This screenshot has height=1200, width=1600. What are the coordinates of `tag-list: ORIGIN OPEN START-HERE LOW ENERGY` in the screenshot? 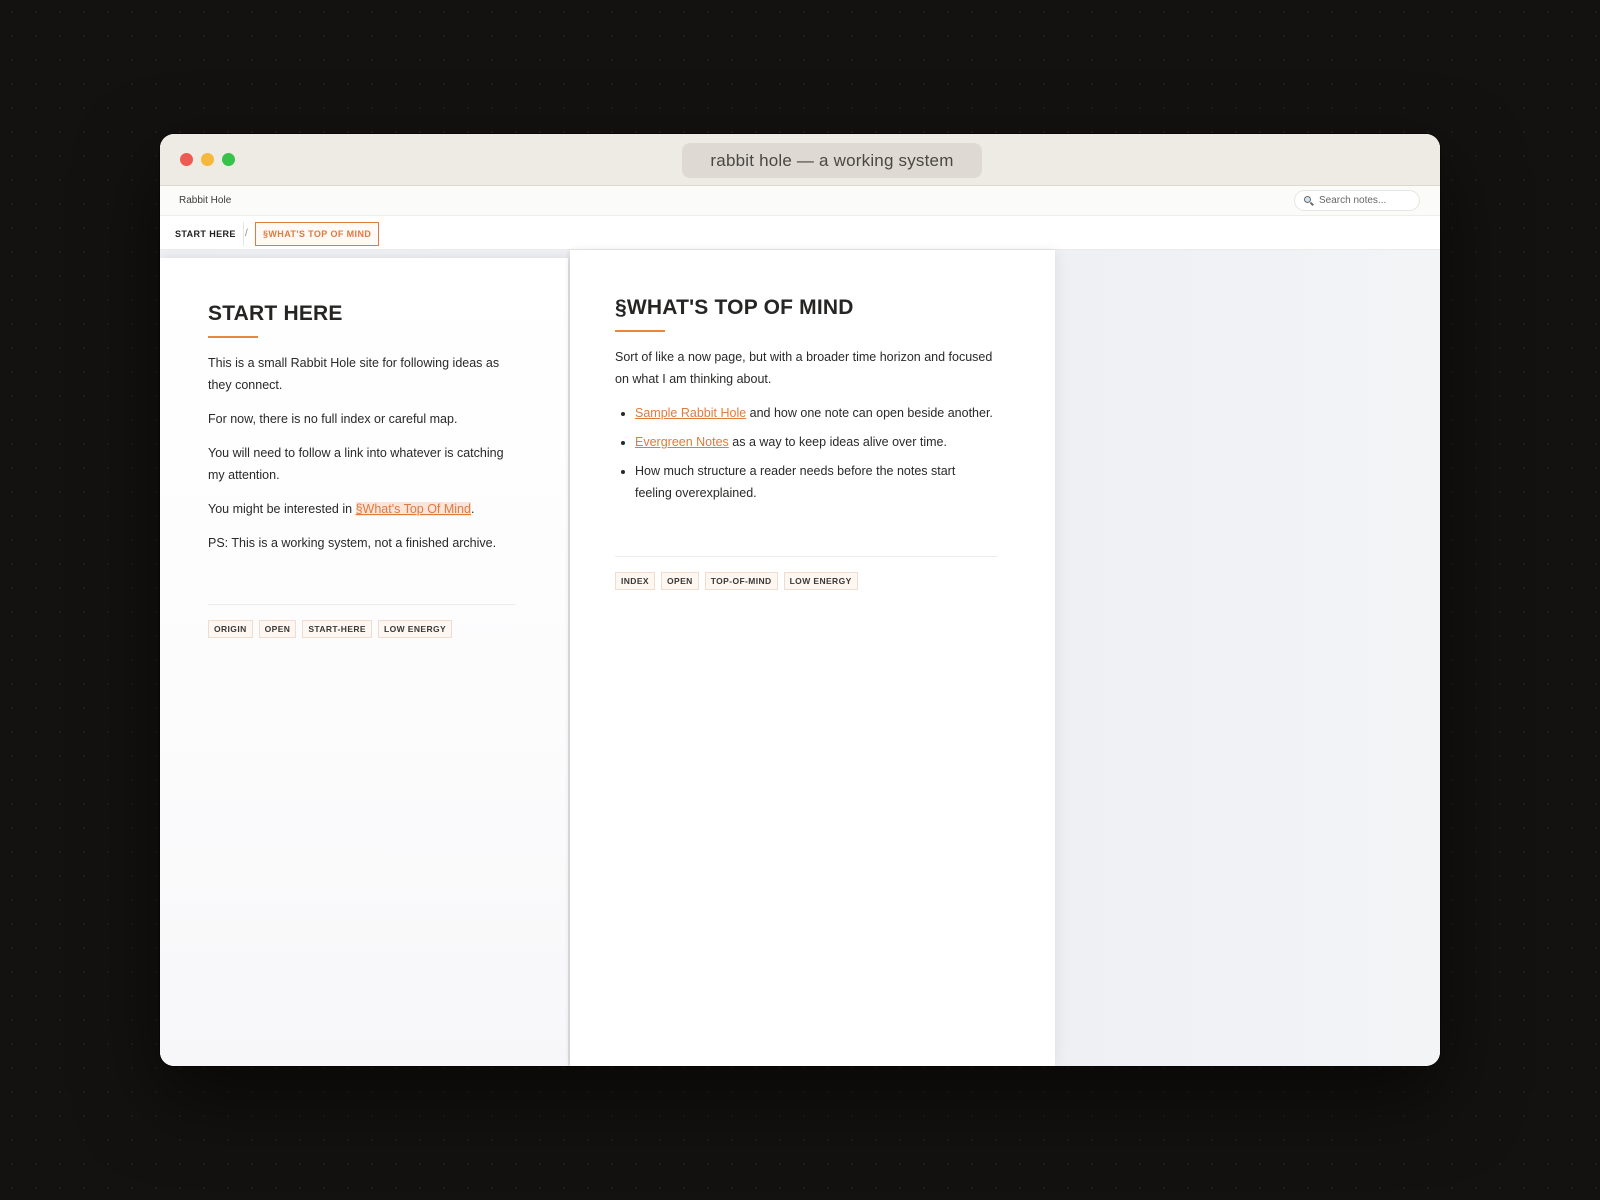 It's located at (330, 629).